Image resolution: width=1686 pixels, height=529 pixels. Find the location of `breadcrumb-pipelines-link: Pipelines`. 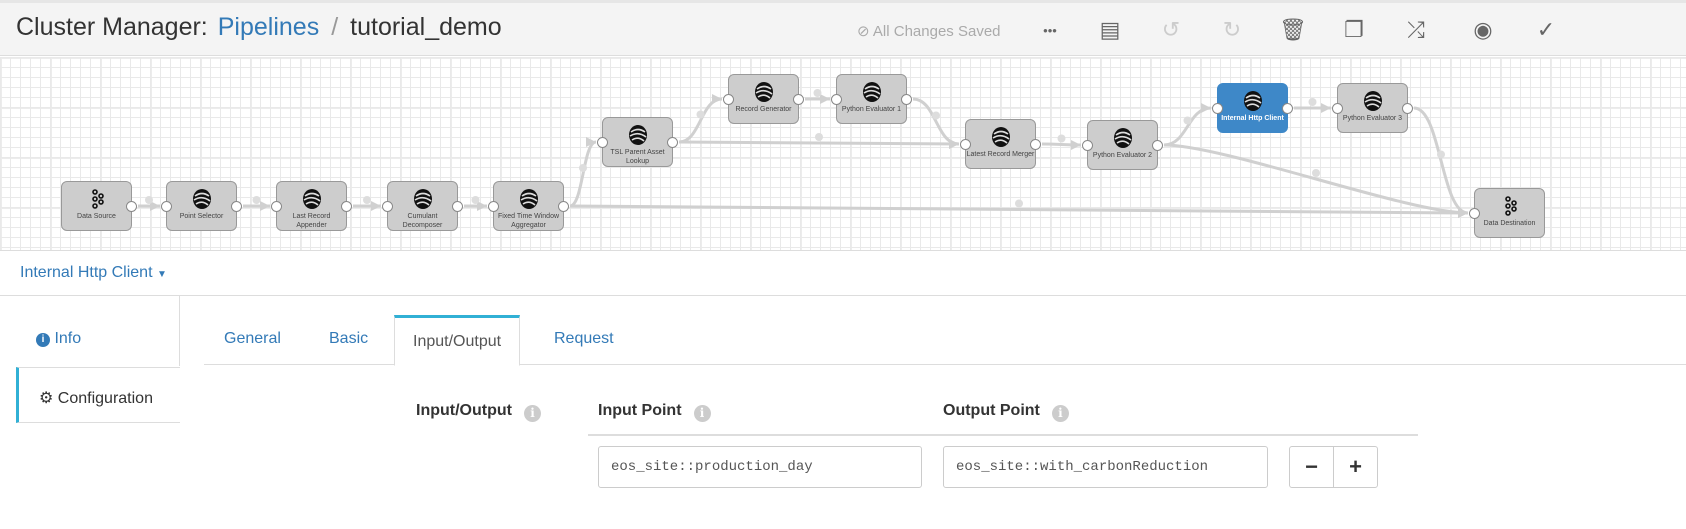

breadcrumb-pipelines-link: Pipelines is located at coordinates (268, 27).